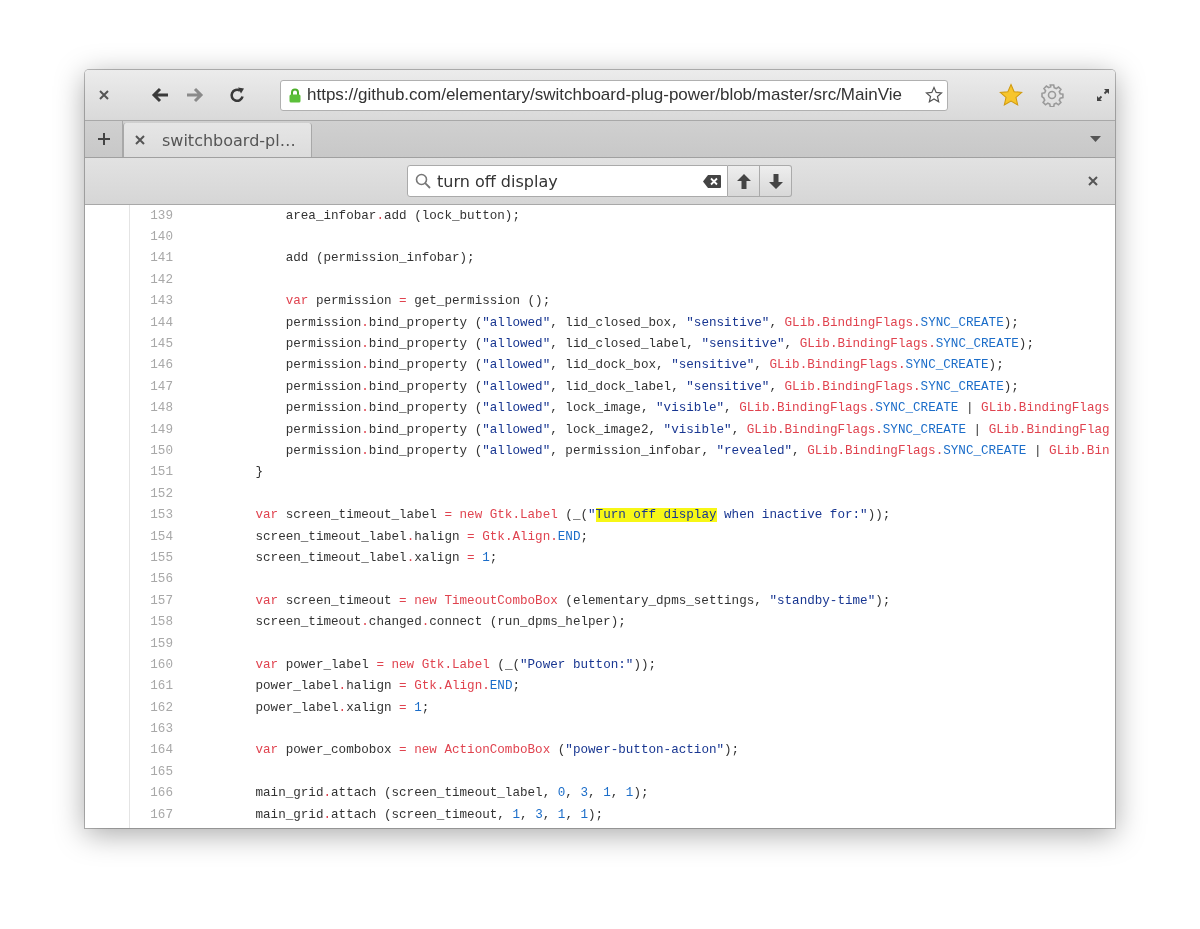  What do you see at coordinates (697, 451) in the screenshot?
I see `code-line: permission.bind_property ("allowed", permission_infobar, "revealed", GLib.BindingFlags.SYNC_CREATE | GLib.Bin` at bounding box center [697, 451].